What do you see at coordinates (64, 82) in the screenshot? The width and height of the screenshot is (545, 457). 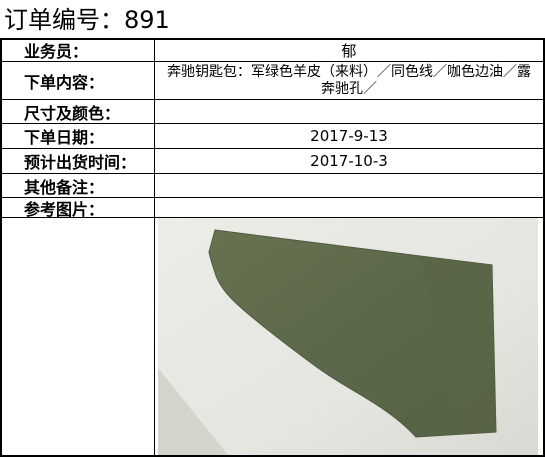 I see `label-order-content: 下单内容：` at bounding box center [64, 82].